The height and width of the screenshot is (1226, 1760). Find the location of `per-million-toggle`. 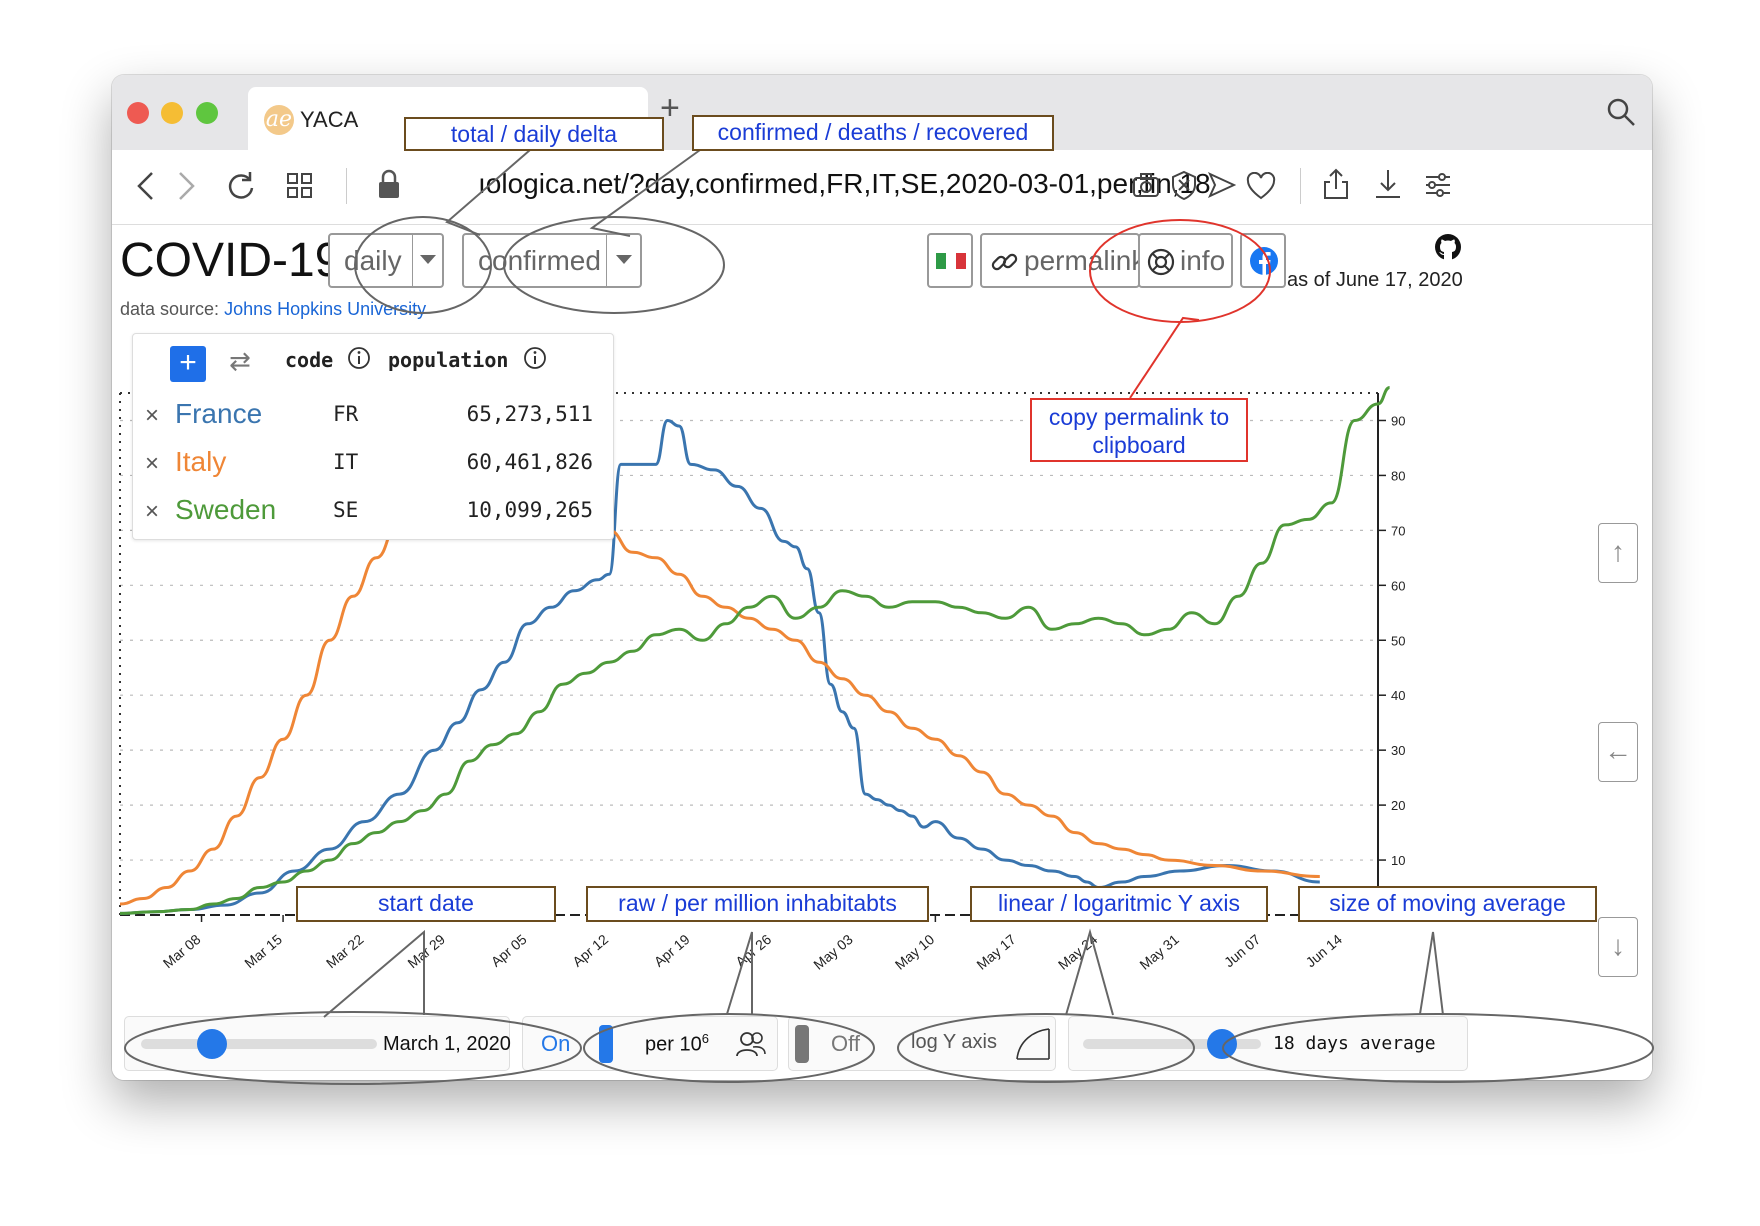

per-million-toggle is located at coordinates (606, 1044).